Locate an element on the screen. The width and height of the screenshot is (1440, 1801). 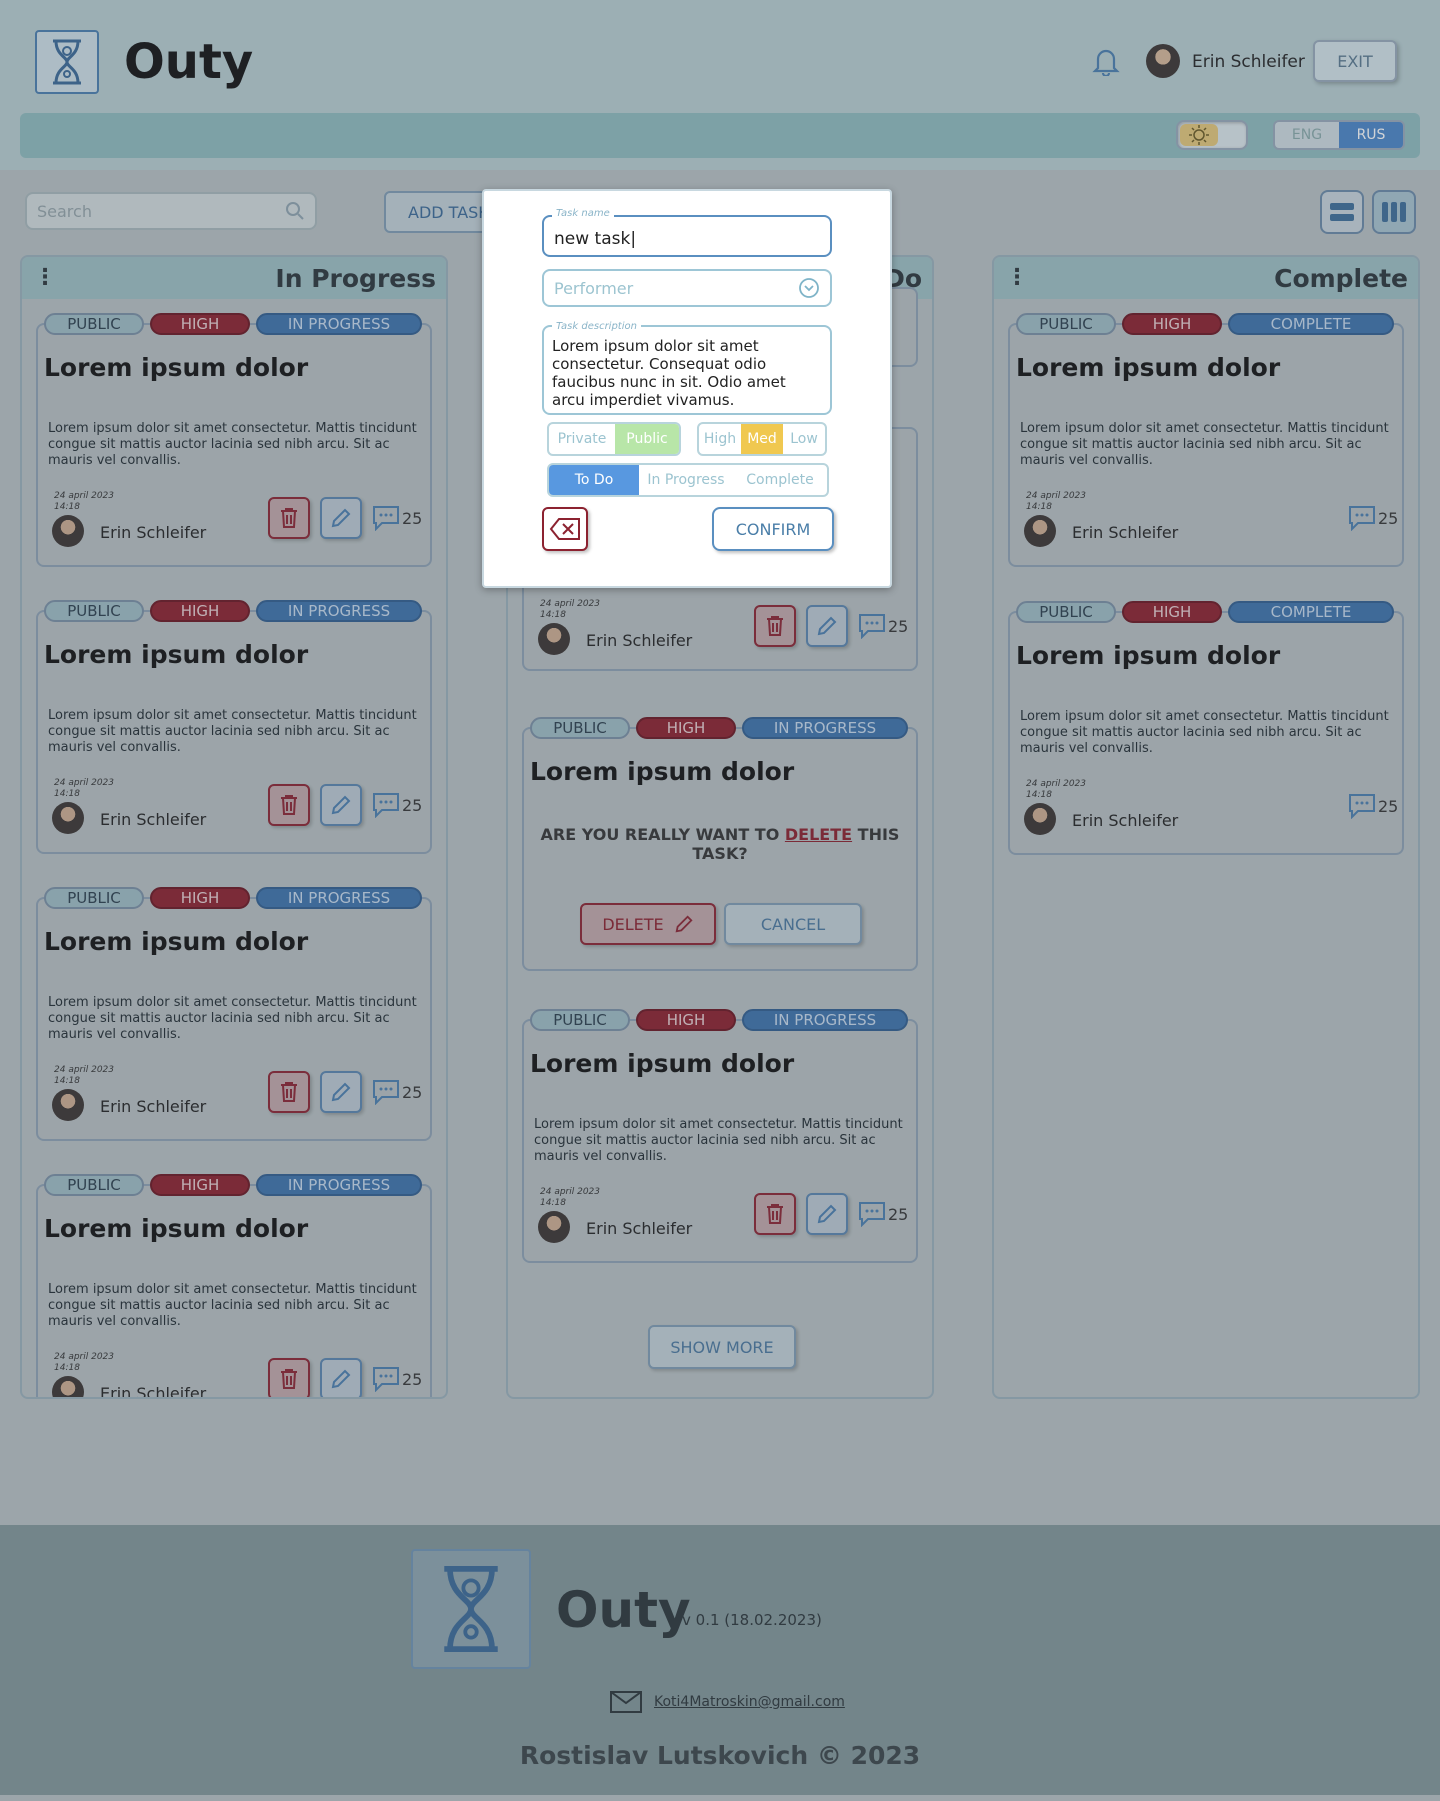
board-view-button is located at coordinates (1394, 212).